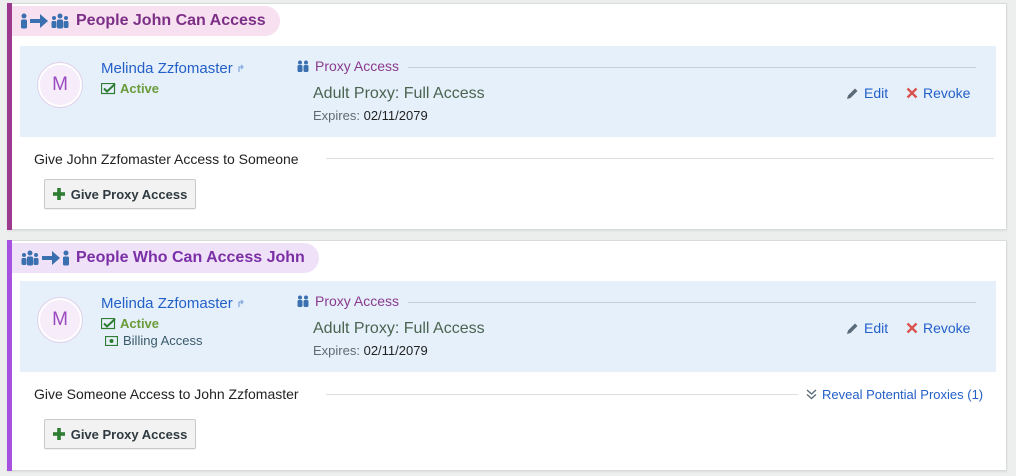 This screenshot has width=1016, height=476. Describe the element at coordinates (166, 159) in the screenshot. I see `give-access-heading: Give John Zzfomaster Access to Someone` at that location.